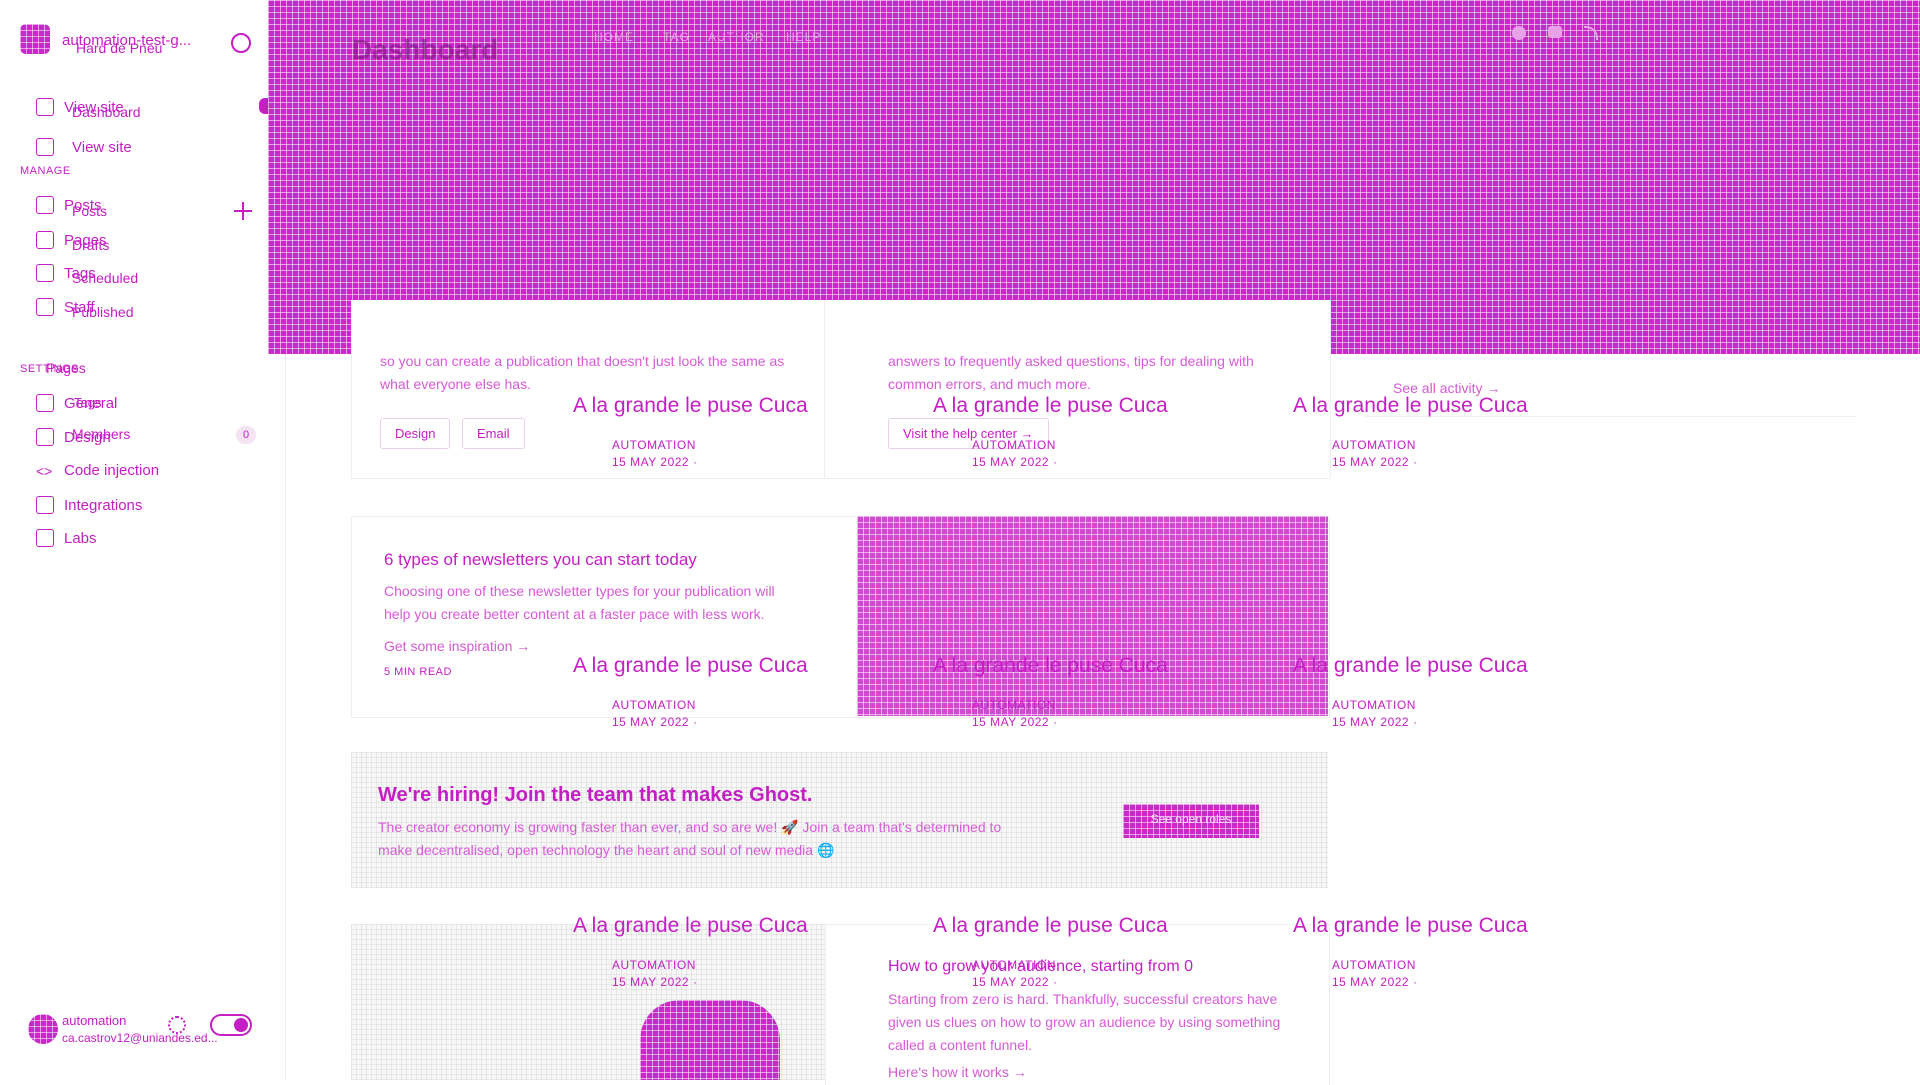  I want to click on code-icon: <>, so click(44, 470).